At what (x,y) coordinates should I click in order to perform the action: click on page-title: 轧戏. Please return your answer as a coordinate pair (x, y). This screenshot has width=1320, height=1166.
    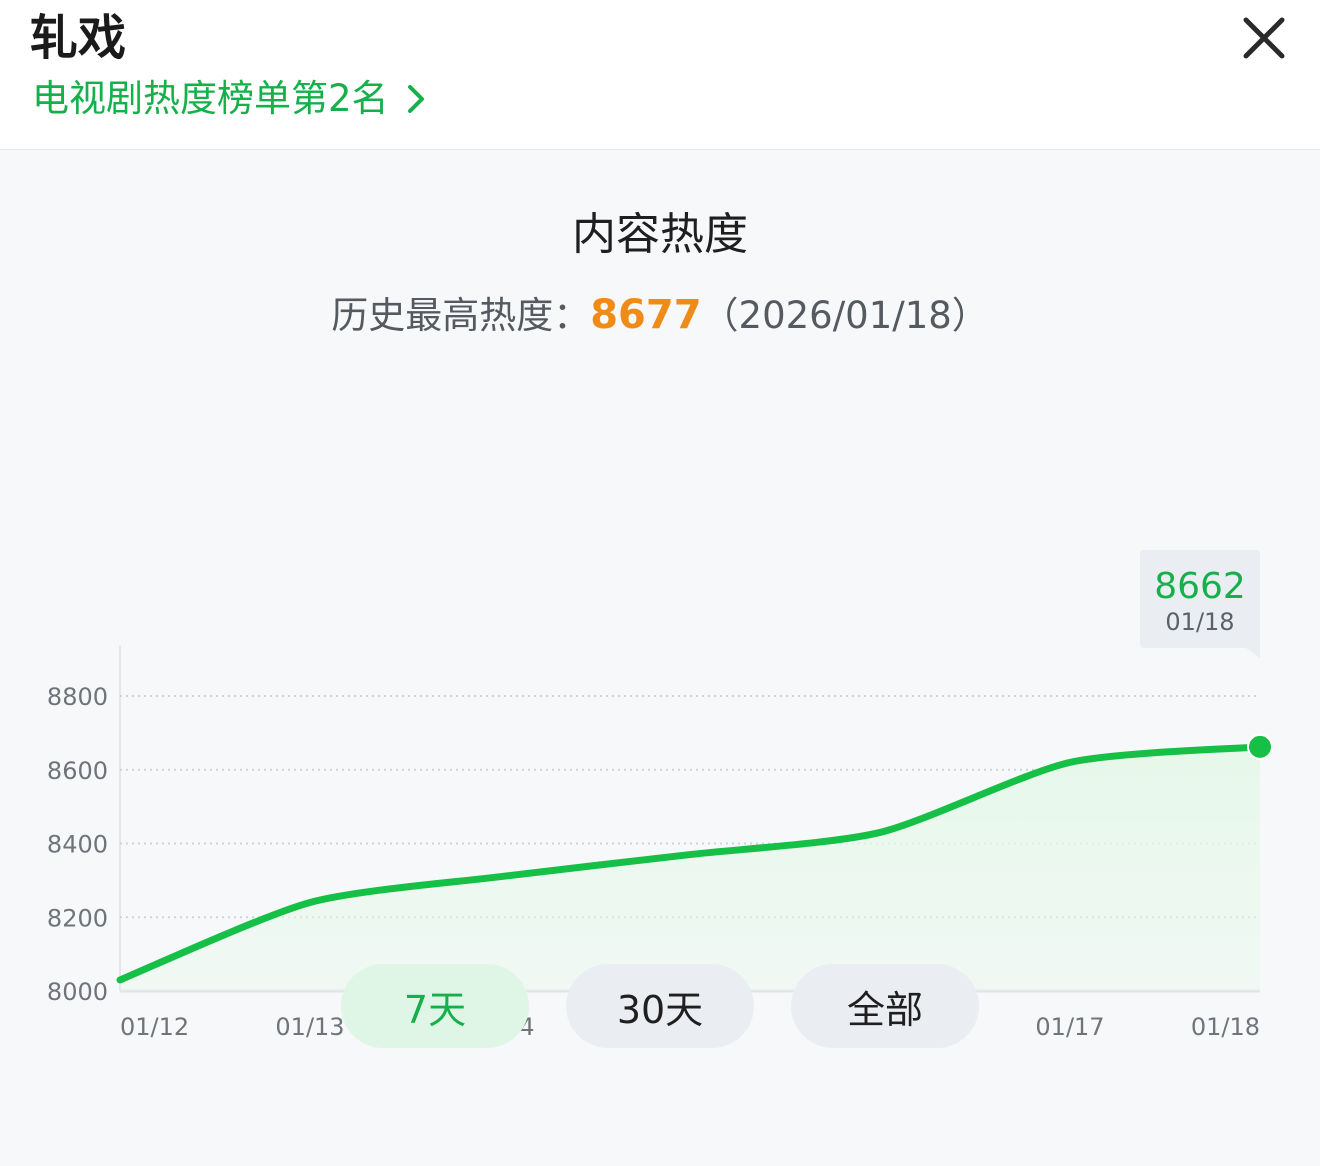
    Looking at the image, I should click on (78, 38).